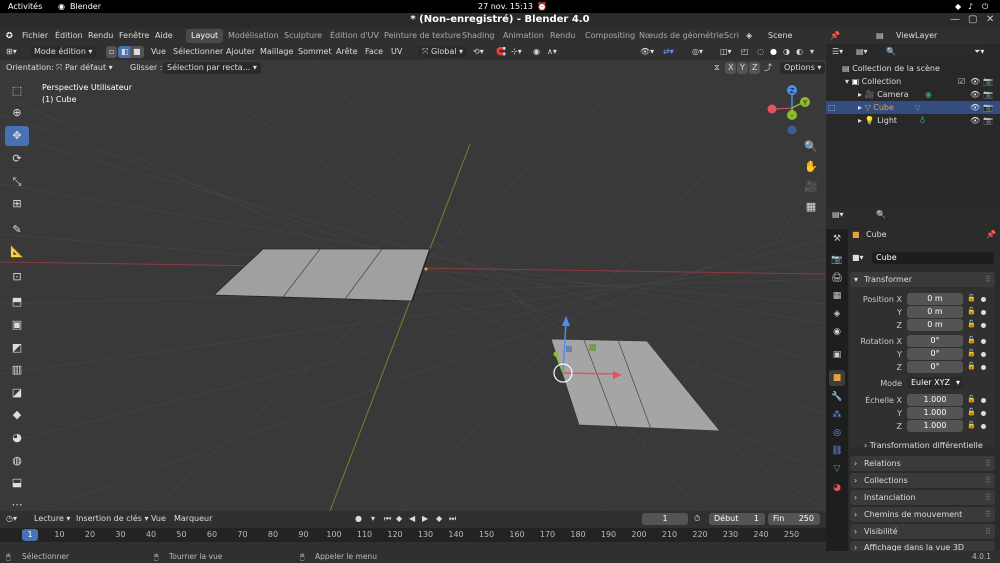  I want to click on pan-hand-icon: ✋, so click(811, 167).